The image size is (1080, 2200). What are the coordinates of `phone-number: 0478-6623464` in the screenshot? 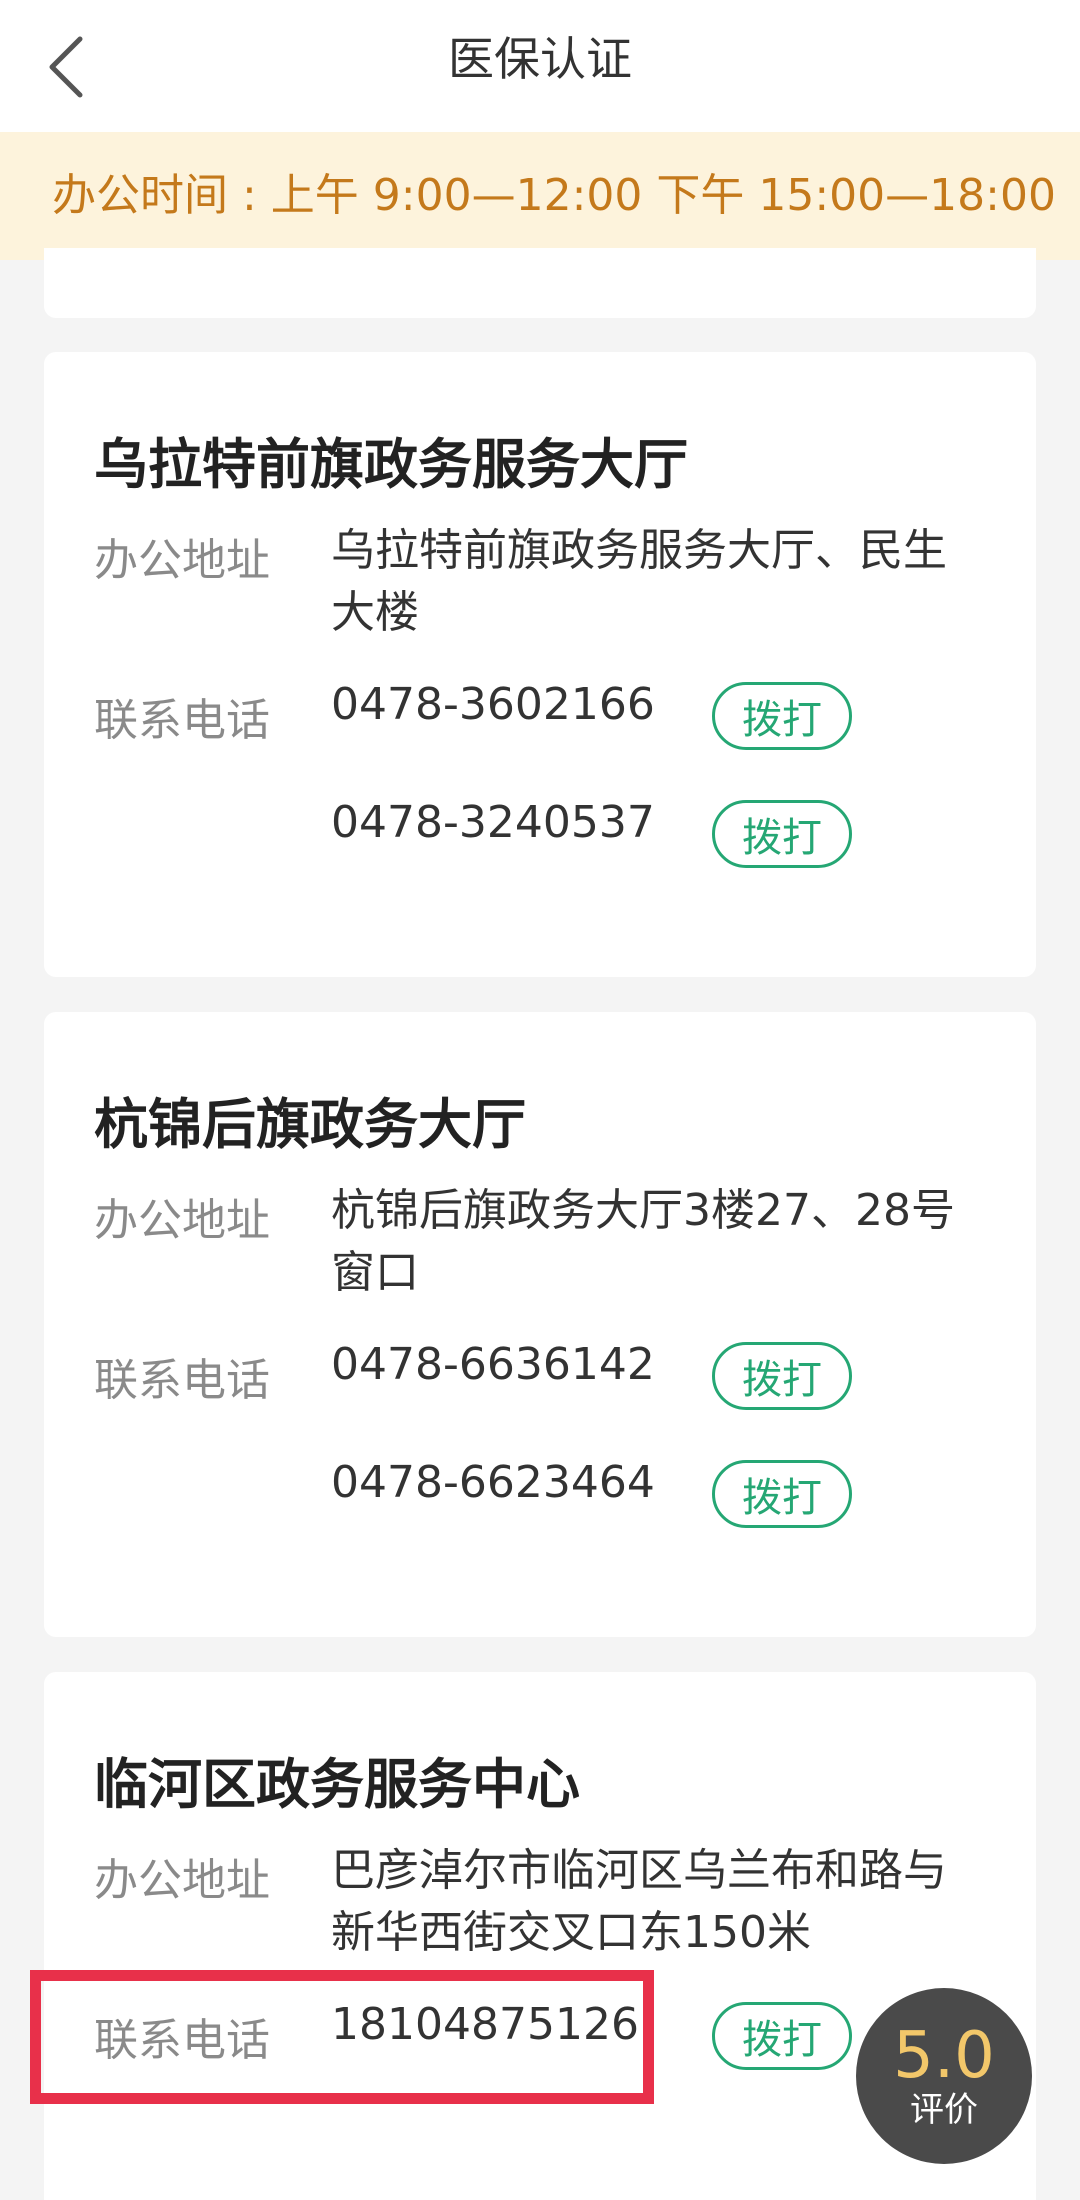 It's located at (493, 1482).